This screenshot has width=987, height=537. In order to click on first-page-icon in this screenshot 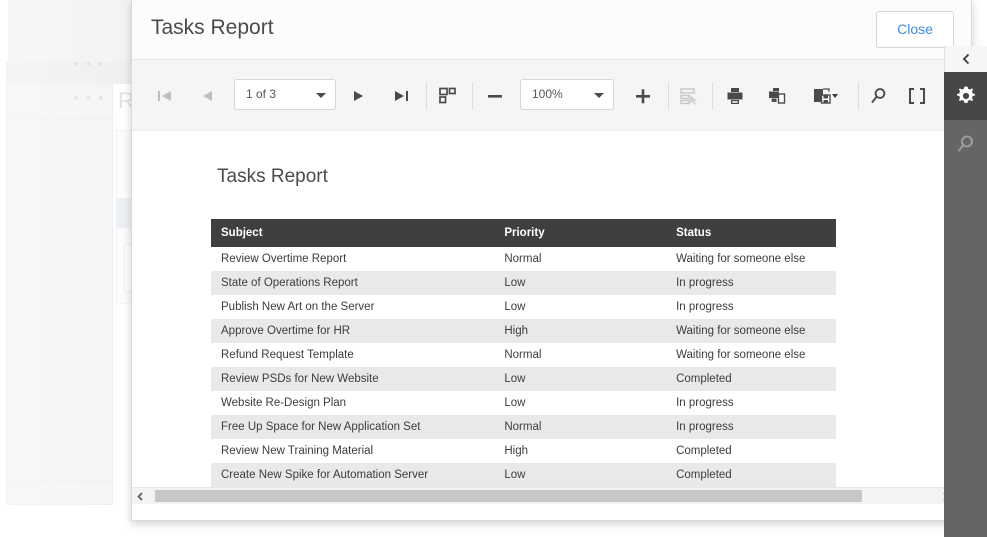, I will do `click(164, 95)`.